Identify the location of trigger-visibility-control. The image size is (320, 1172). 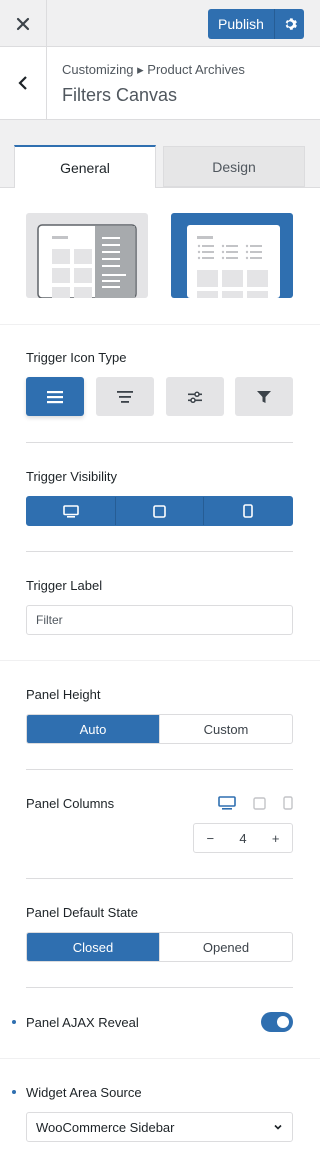
(159, 511).